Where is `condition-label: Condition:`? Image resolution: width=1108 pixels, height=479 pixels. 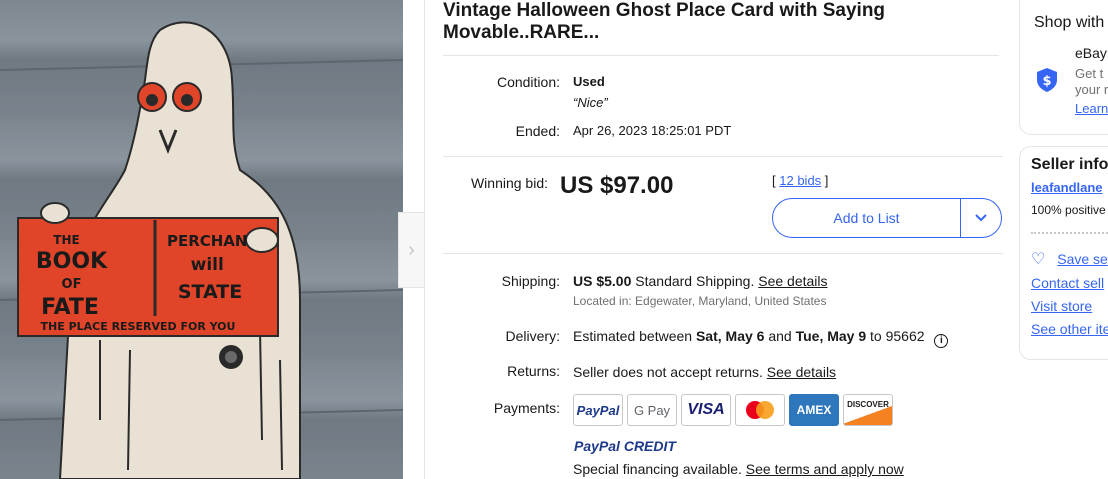
condition-label: Condition: is located at coordinates (528, 82).